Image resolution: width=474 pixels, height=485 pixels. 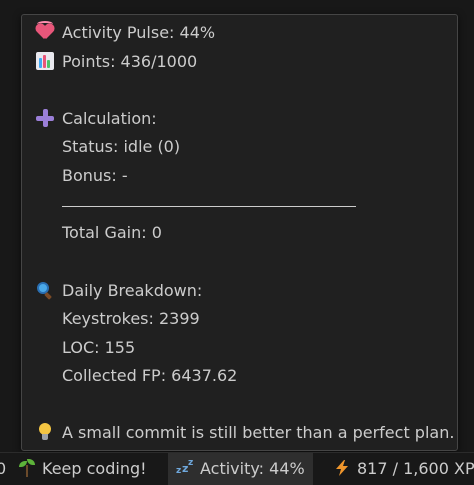 I want to click on activity-pulse-row: Activity Pulse: 44%, so click(x=126, y=32).